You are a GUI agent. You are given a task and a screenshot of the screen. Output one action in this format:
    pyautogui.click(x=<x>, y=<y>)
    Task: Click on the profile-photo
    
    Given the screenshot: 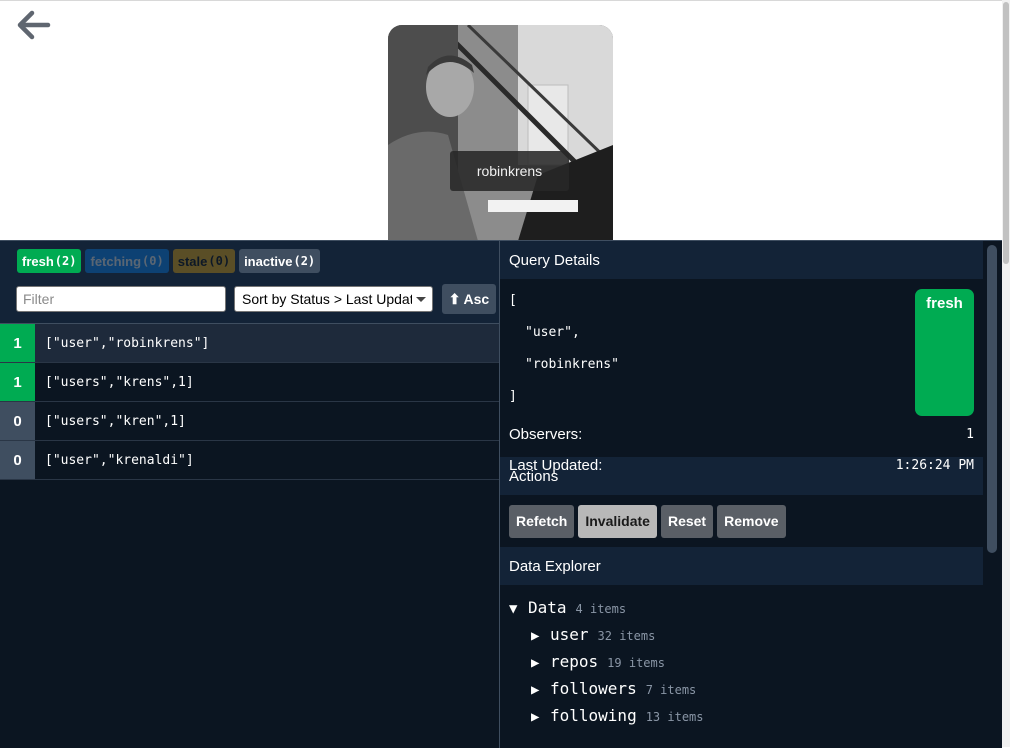 What is the action you would take?
    pyautogui.click(x=500, y=133)
    